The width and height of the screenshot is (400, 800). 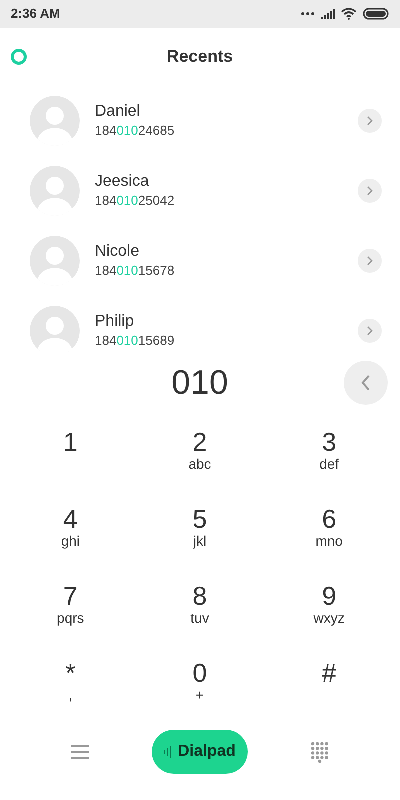 What do you see at coordinates (71, 535) in the screenshot?
I see `dial-key: 4 ghi` at bounding box center [71, 535].